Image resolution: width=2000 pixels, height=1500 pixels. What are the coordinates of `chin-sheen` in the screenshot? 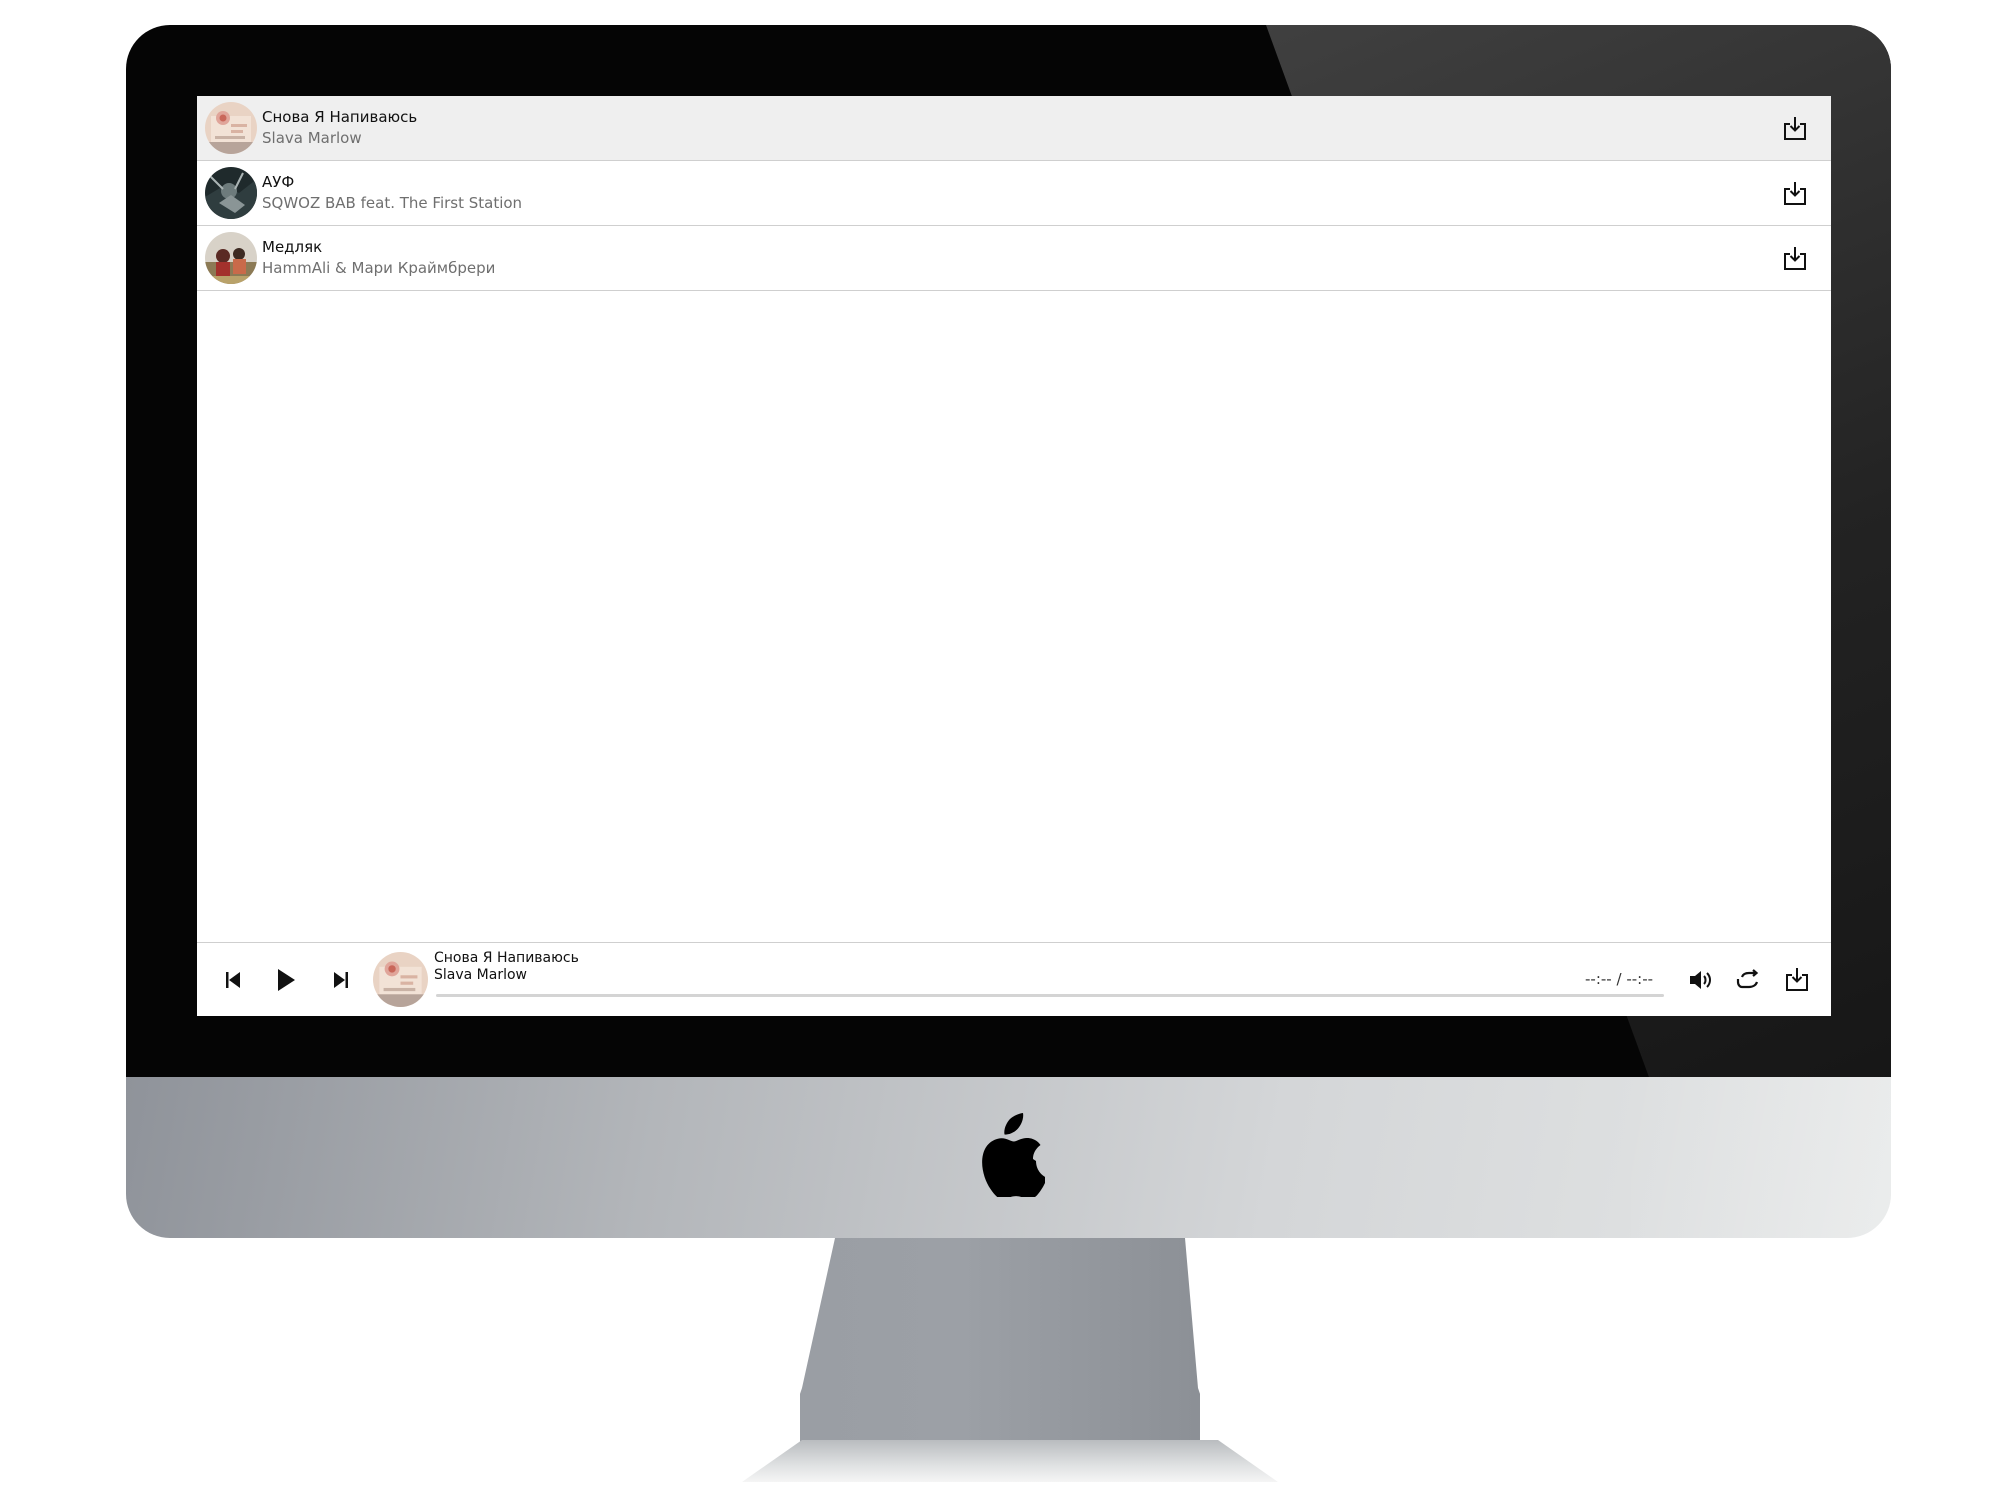 It's located at (1761, 1157).